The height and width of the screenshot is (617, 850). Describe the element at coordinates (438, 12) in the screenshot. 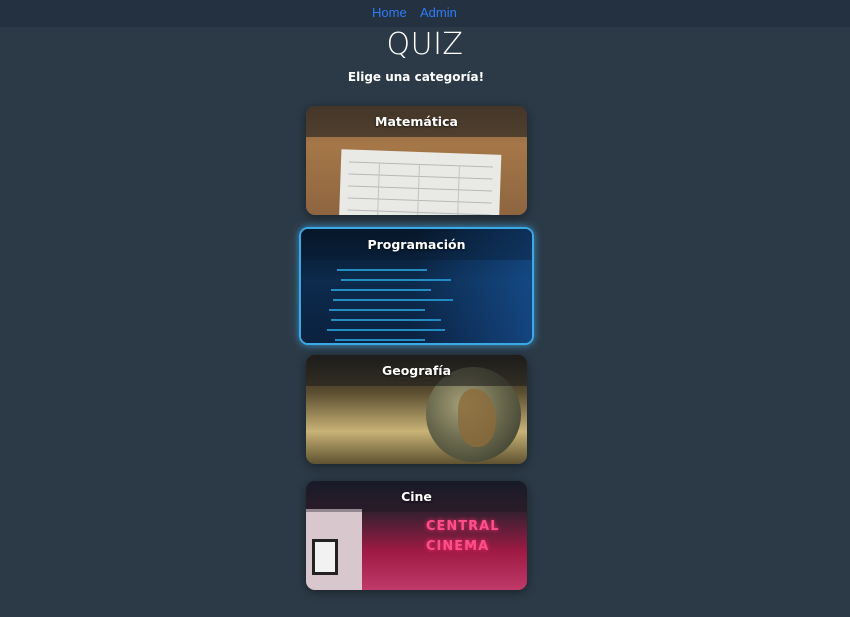

I see `nav-admin-link: Admin` at that location.